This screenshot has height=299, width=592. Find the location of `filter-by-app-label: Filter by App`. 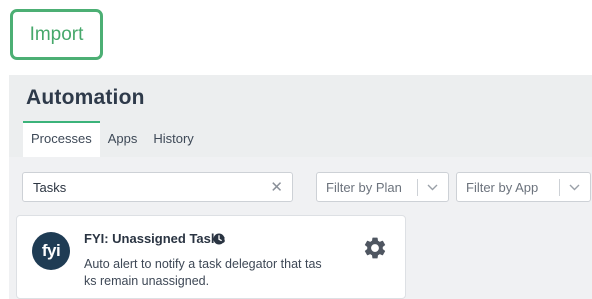

filter-by-app-label: Filter by App is located at coordinates (502, 187).